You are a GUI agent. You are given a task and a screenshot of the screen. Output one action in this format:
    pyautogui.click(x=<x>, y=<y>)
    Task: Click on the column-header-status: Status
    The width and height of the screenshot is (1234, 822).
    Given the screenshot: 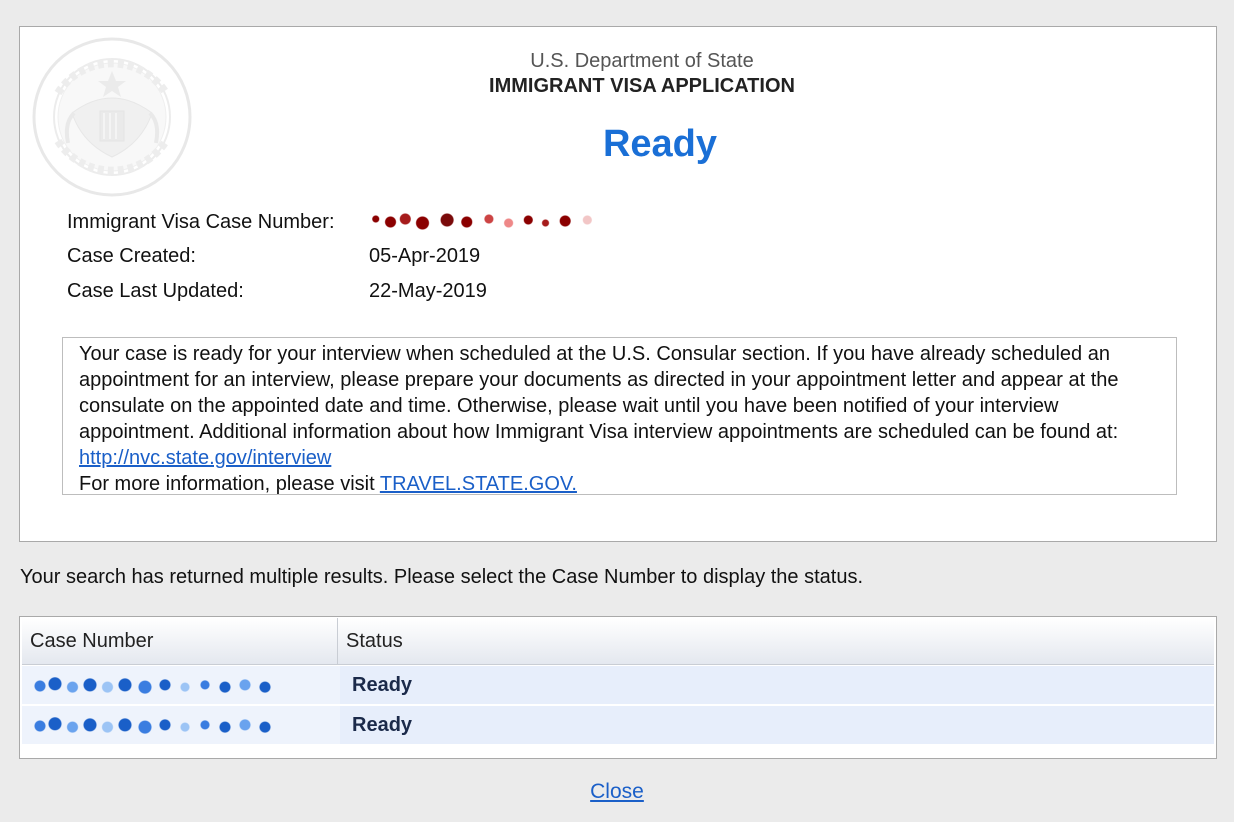 What is the action you would take?
    pyautogui.click(x=374, y=641)
    